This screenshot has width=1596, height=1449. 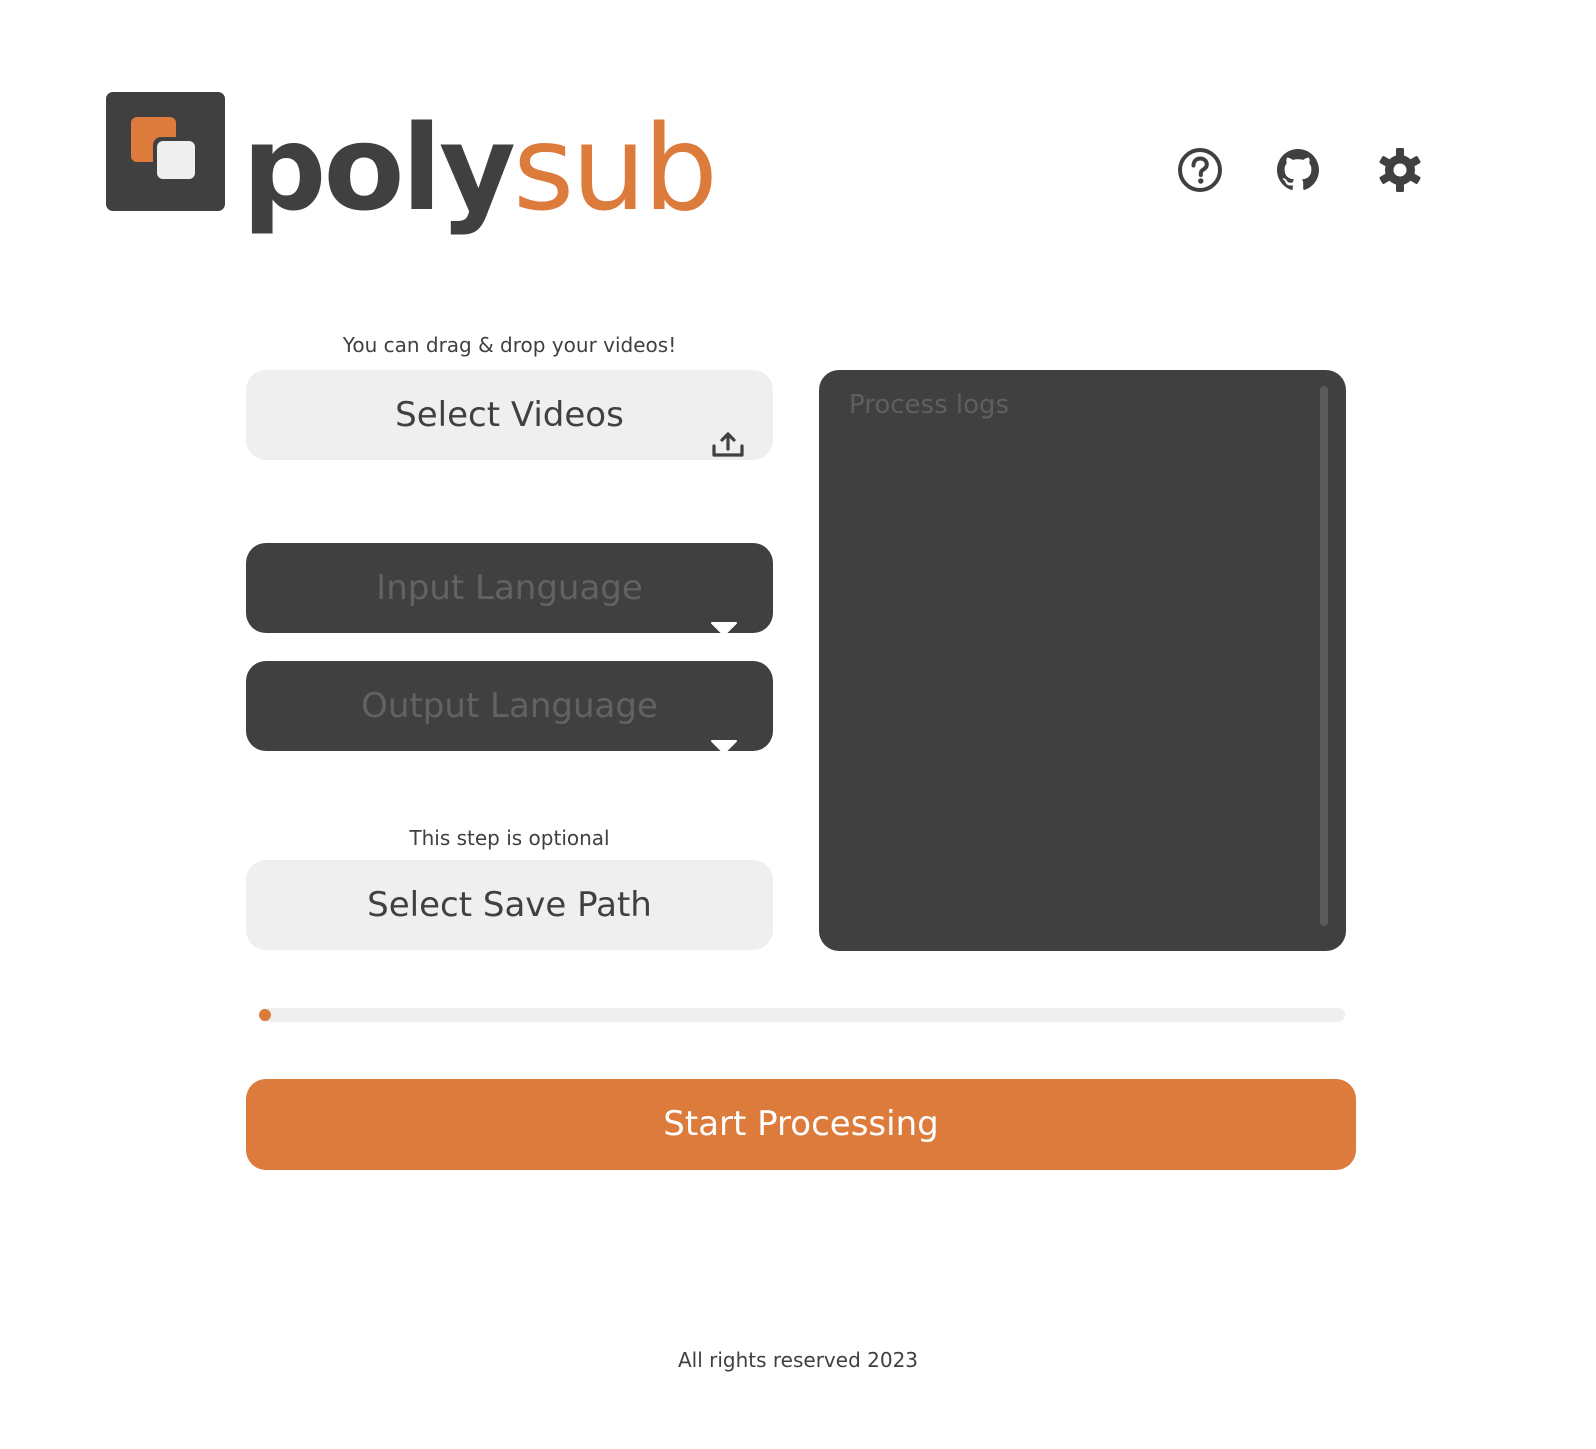 I want to click on logo-word-poly: poly, so click(x=379, y=168).